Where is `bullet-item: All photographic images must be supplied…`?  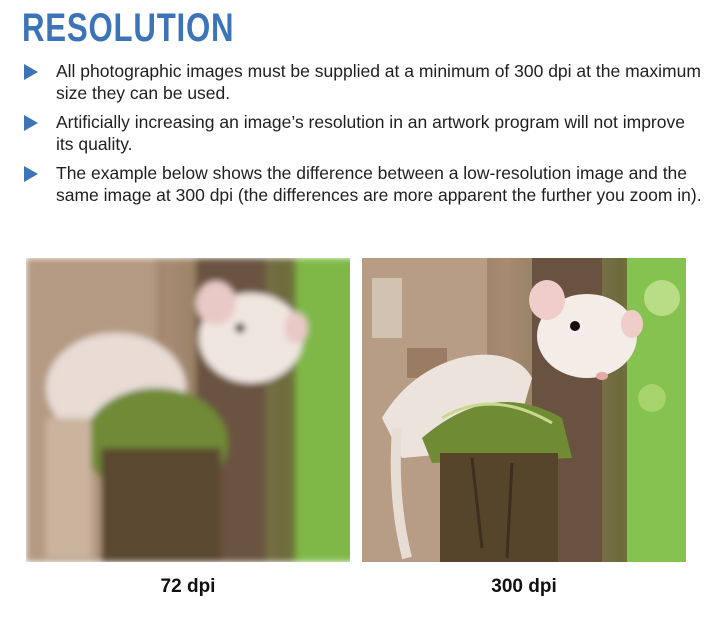
bullet-item: All photographic images must be supplied… is located at coordinates (362, 82).